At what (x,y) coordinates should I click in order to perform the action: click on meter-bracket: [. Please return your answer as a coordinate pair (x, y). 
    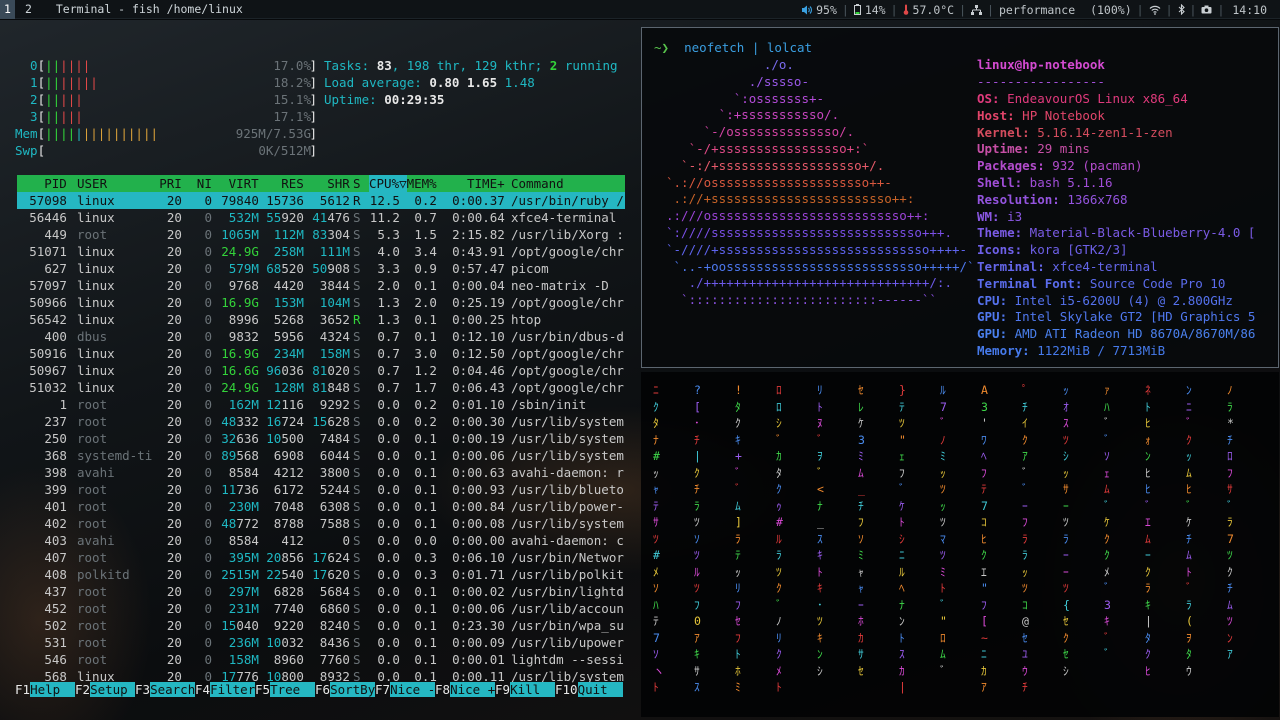
    Looking at the image, I should click on (41, 133).